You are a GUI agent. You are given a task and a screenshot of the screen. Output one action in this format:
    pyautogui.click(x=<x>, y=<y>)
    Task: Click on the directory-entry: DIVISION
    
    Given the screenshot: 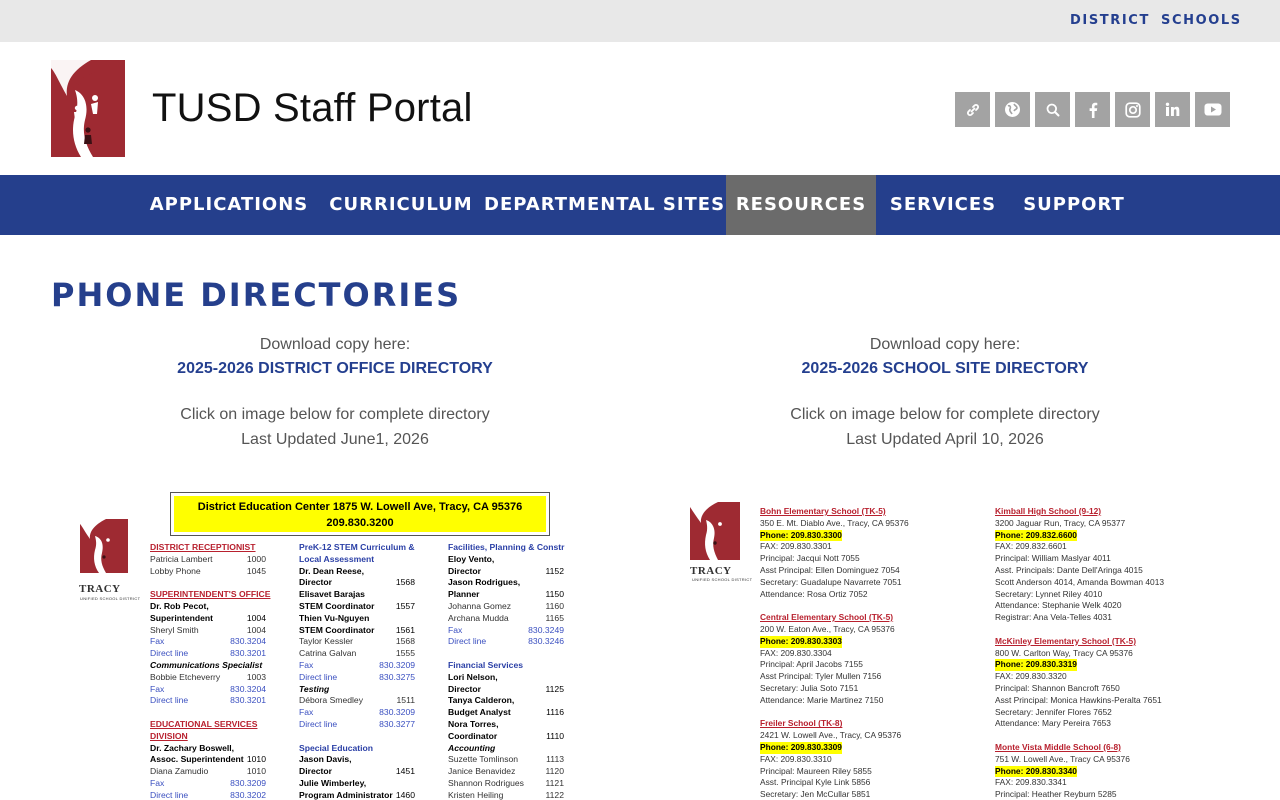 What is the action you would take?
    pyautogui.click(x=208, y=737)
    